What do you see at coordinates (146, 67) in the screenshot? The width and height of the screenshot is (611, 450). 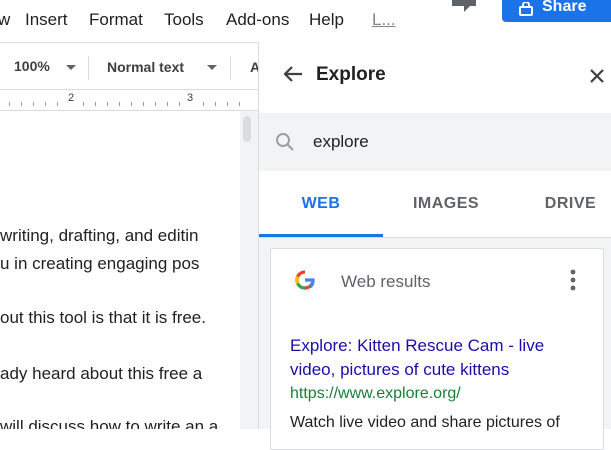 I see `paragraph-style-value: Normal text` at bounding box center [146, 67].